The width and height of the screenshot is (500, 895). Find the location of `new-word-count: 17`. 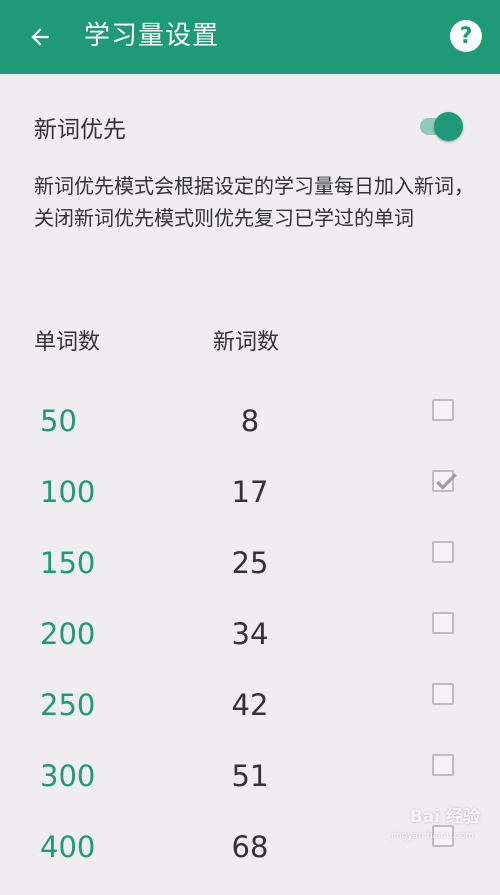

new-word-count: 17 is located at coordinates (250, 492).